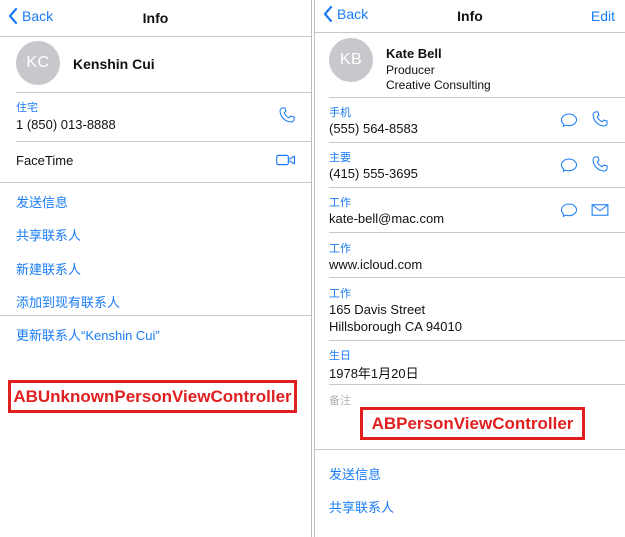  What do you see at coordinates (351, 60) in the screenshot?
I see `avatar: KB` at bounding box center [351, 60].